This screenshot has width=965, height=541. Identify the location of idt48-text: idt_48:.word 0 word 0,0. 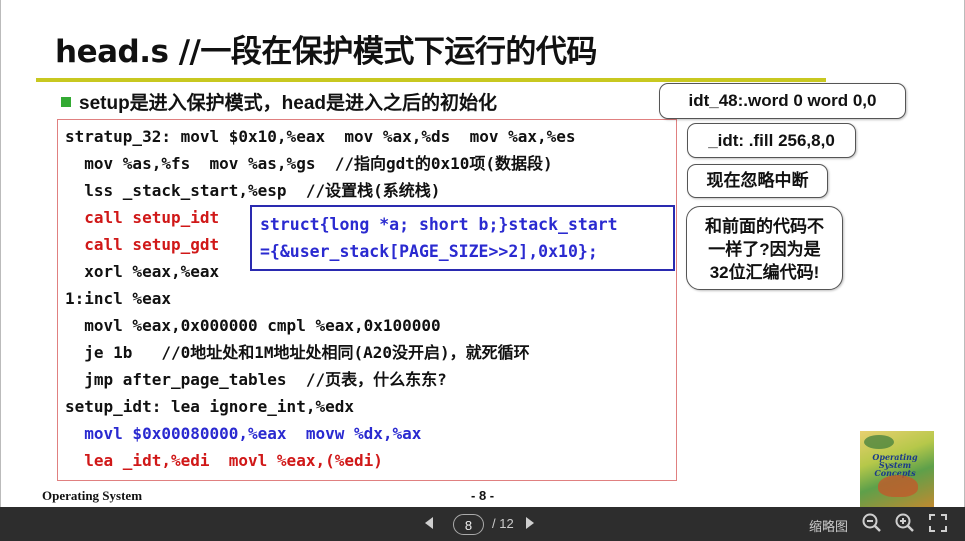
(782, 100).